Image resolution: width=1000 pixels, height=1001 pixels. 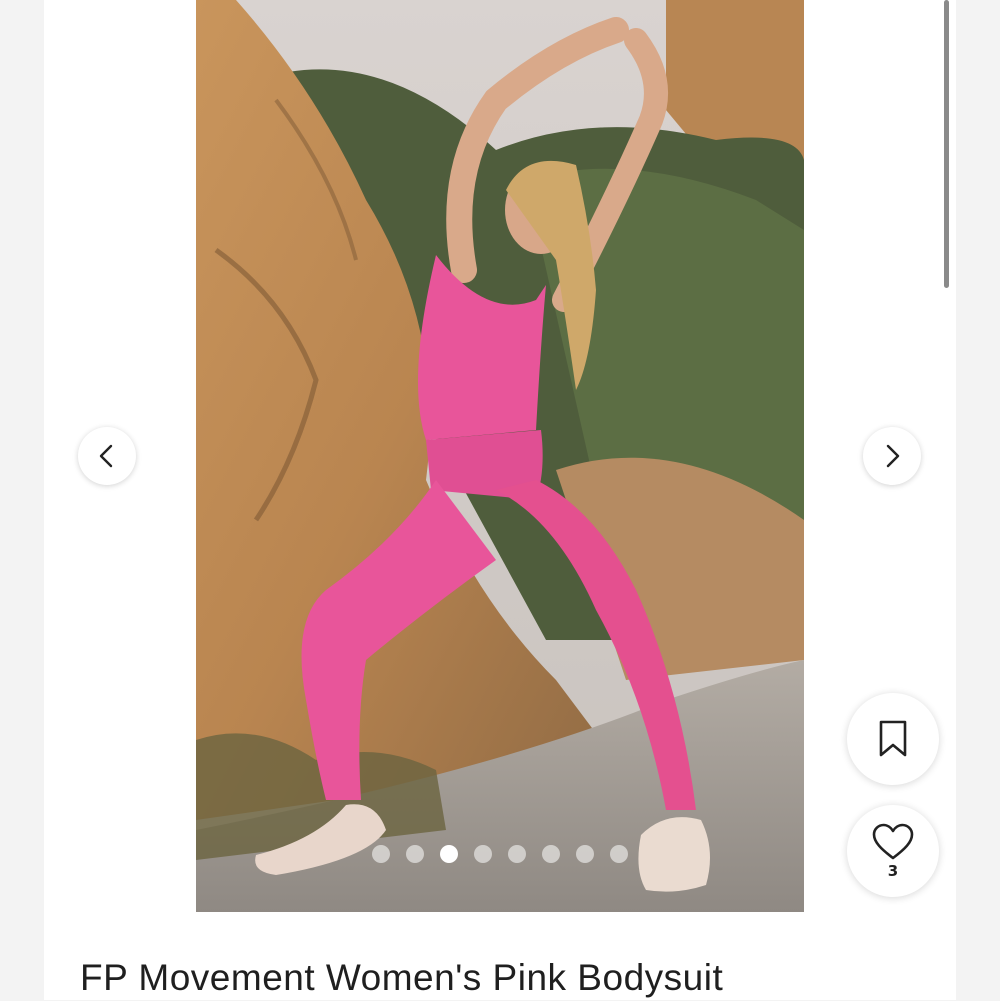 What do you see at coordinates (893, 871) in the screenshot?
I see `like-count: 3` at bounding box center [893, 871].